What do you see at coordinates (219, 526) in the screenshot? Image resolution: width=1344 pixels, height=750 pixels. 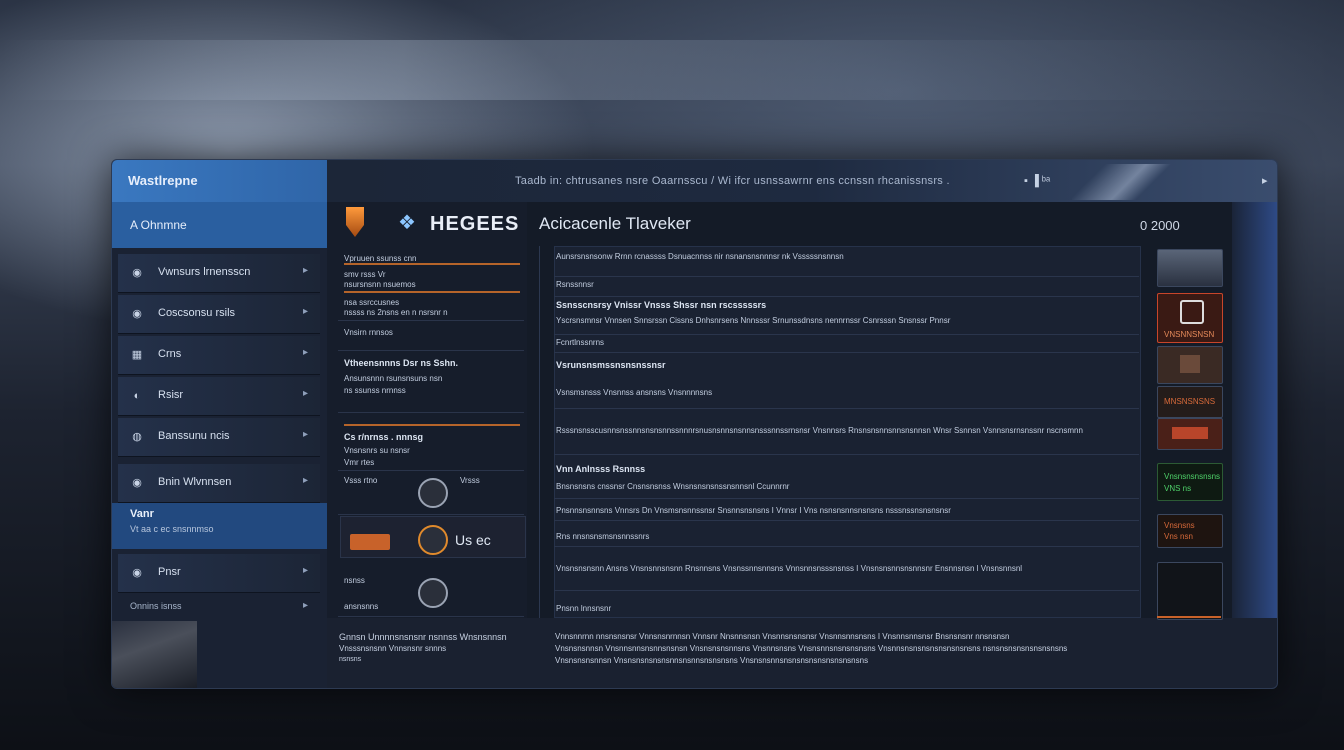 I see `sidebar-highlight-panel: Vanr Vt aa c ec snsnnmso` at bounding box center [219, 526].